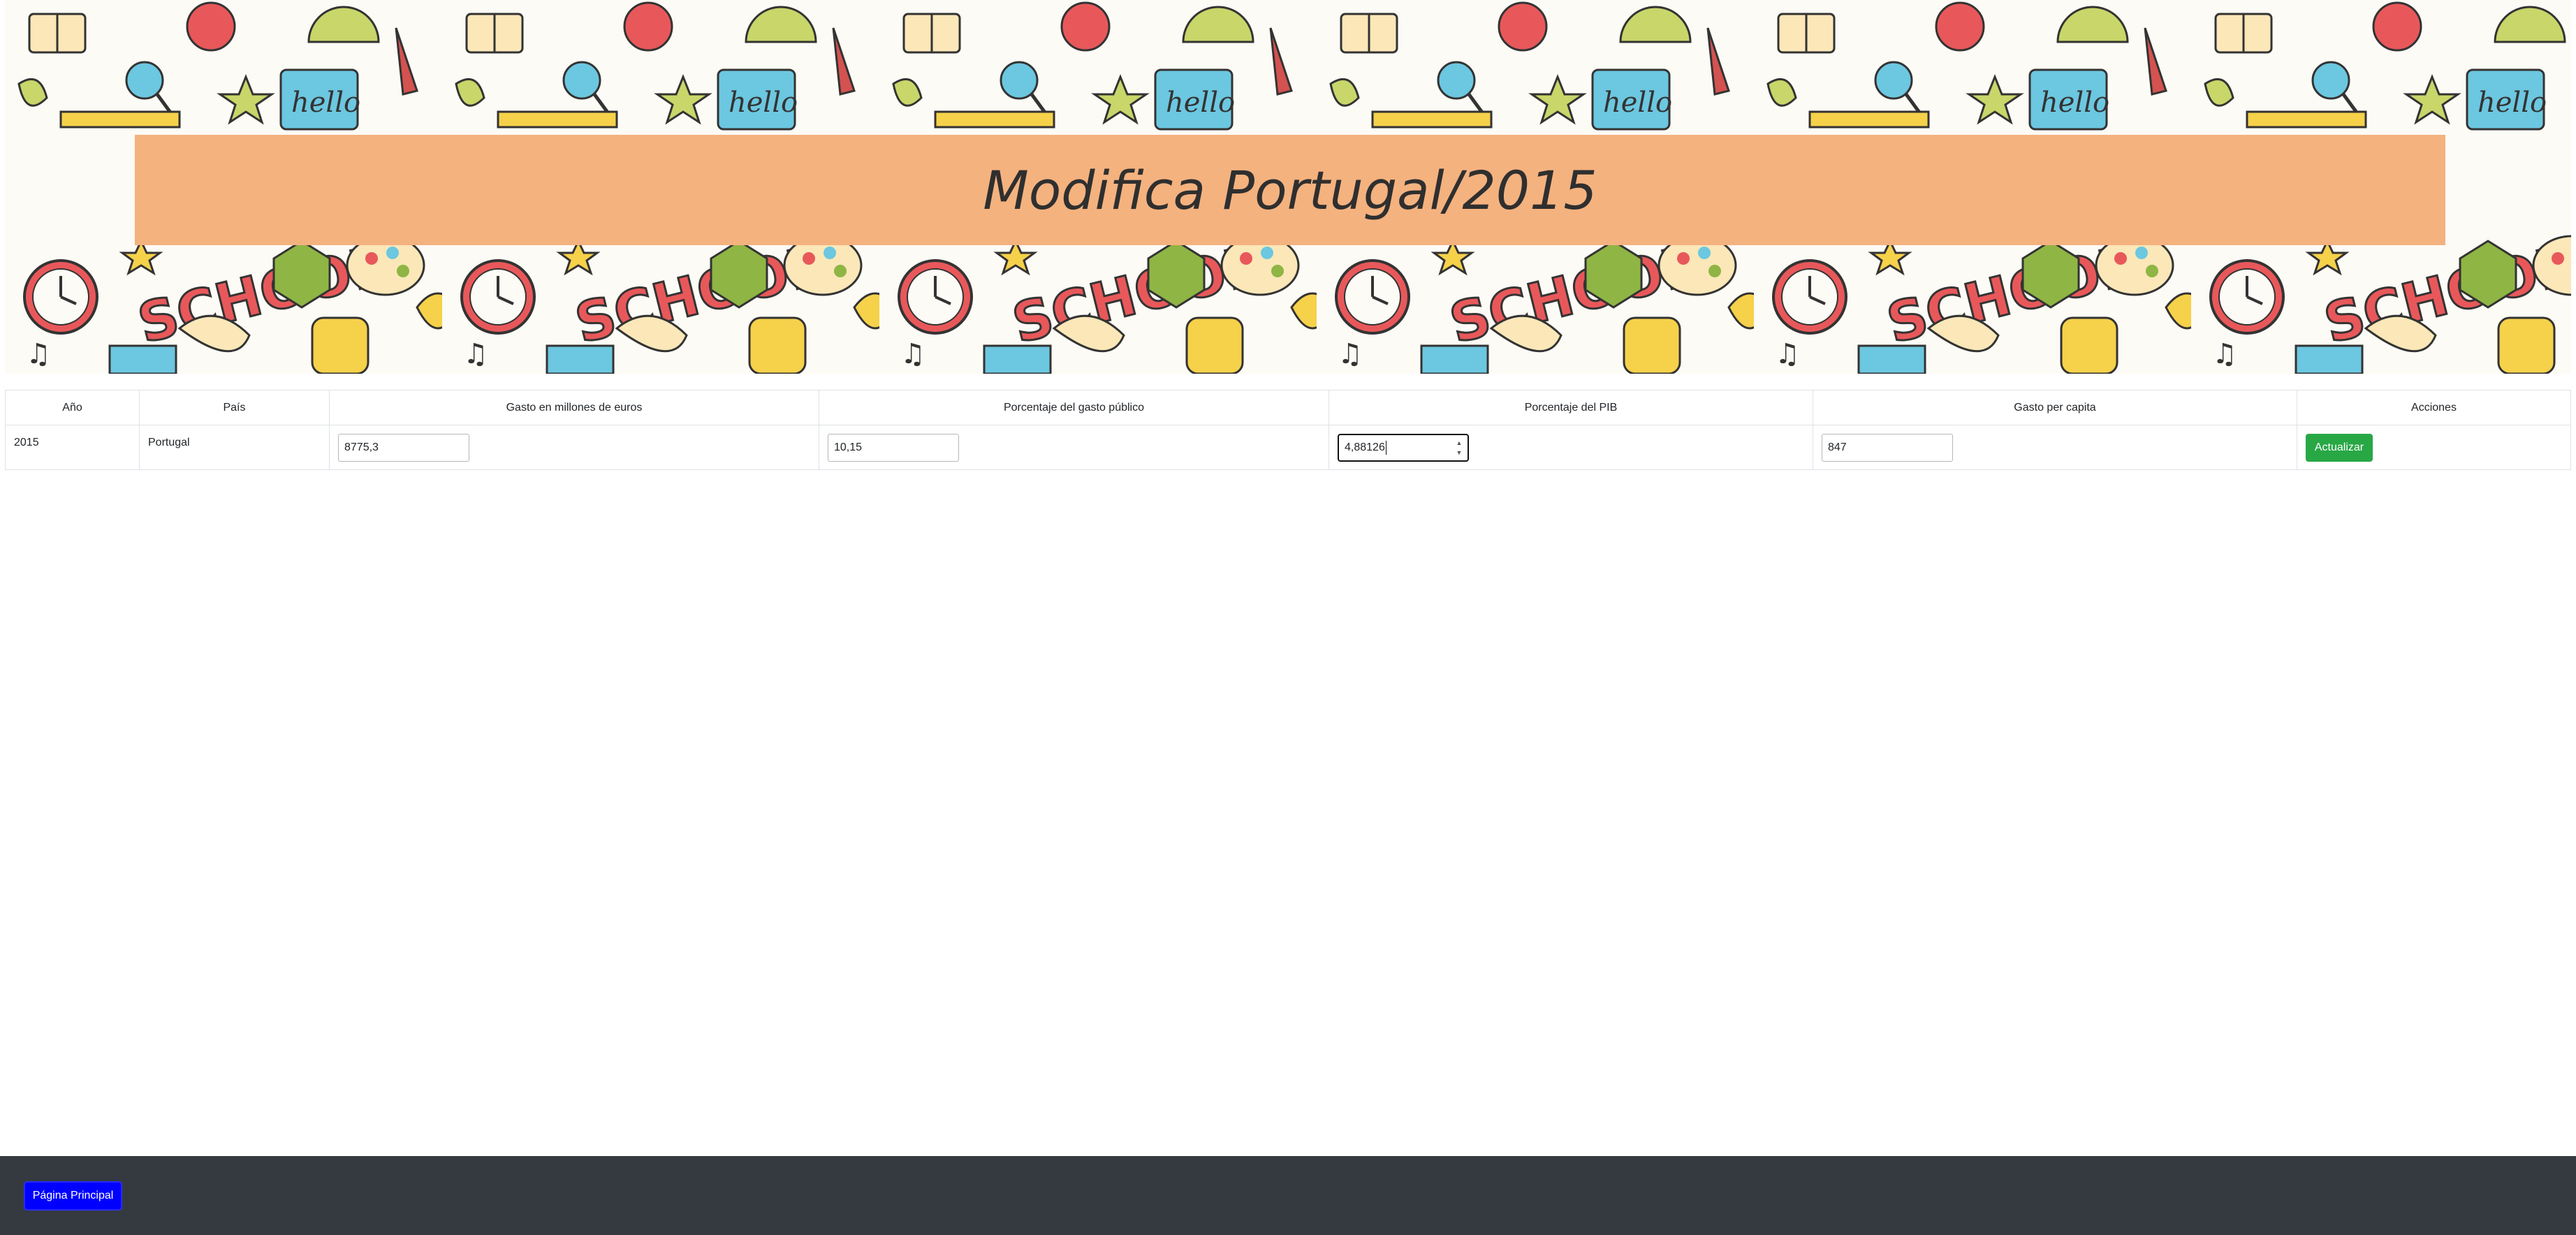 Image resolution: width=2576 pixels, height=1235 pixels. Describe the element at coordinates (1887, 447) in the screenshot. I see `per-capita-input: 847` at that location.